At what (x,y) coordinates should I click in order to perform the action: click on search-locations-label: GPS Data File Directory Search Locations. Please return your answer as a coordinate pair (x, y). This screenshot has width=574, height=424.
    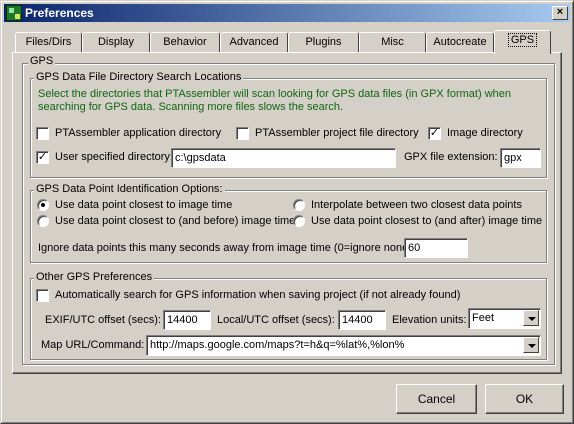
    Looking at the image, I should click on (139, 77).